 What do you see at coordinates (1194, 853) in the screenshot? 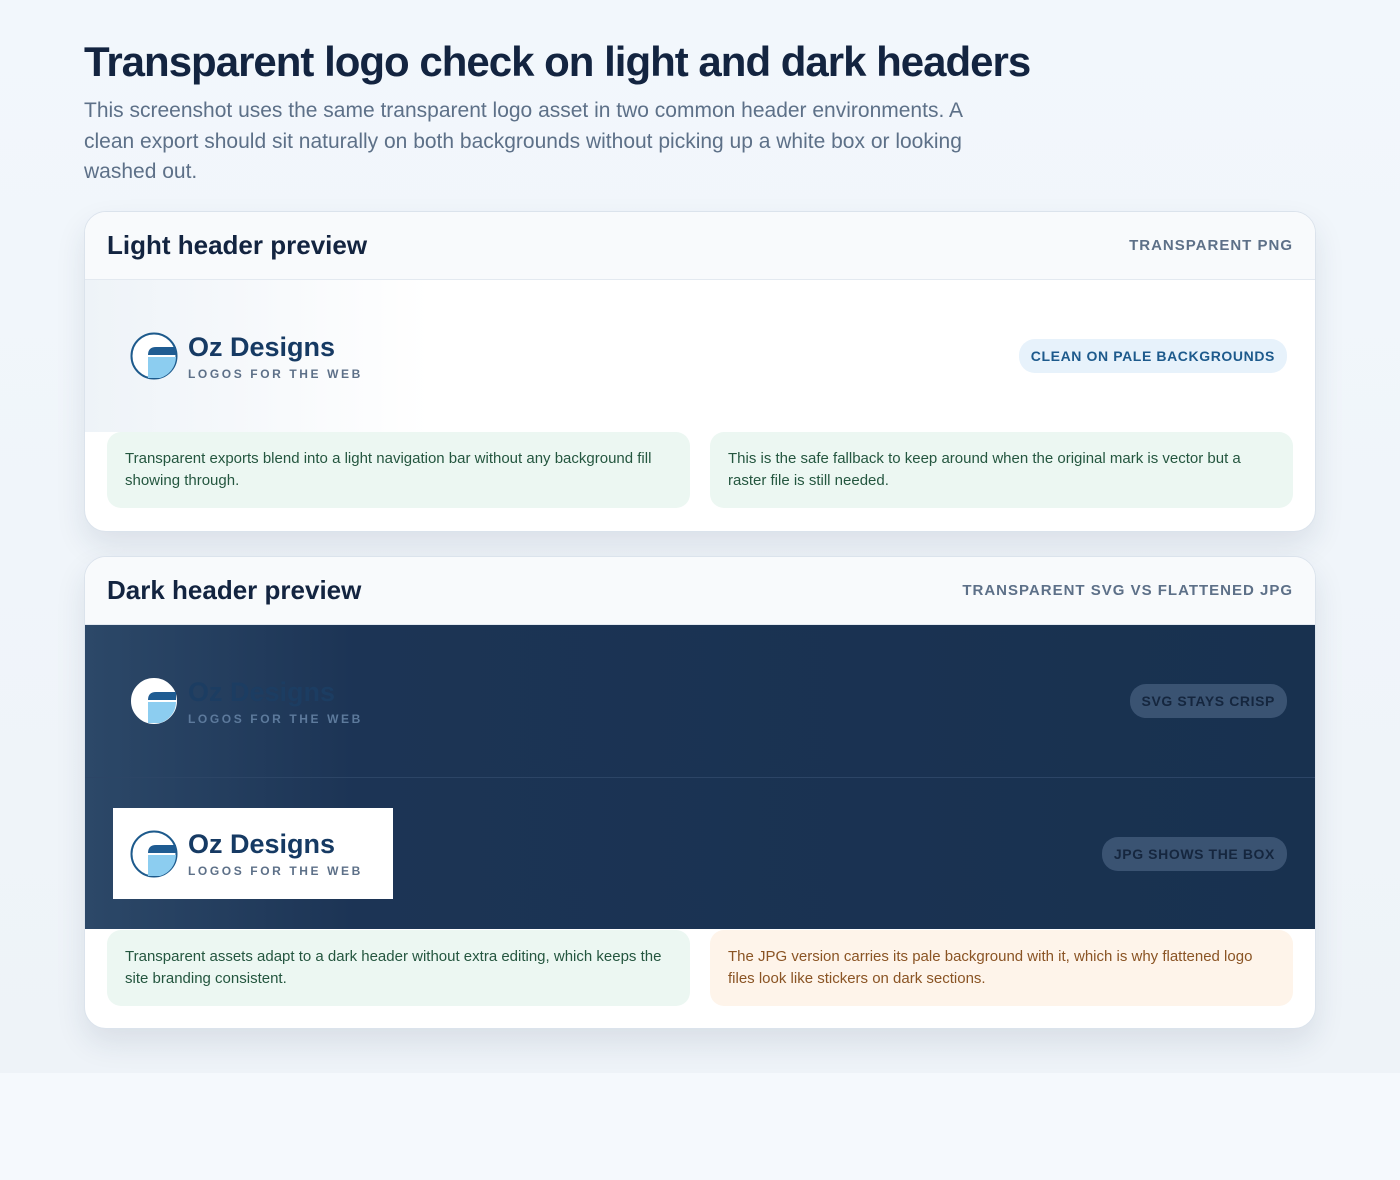
I see `status-badge: JPG SHOWS THE BOX` at bounding box center [1194, 853].